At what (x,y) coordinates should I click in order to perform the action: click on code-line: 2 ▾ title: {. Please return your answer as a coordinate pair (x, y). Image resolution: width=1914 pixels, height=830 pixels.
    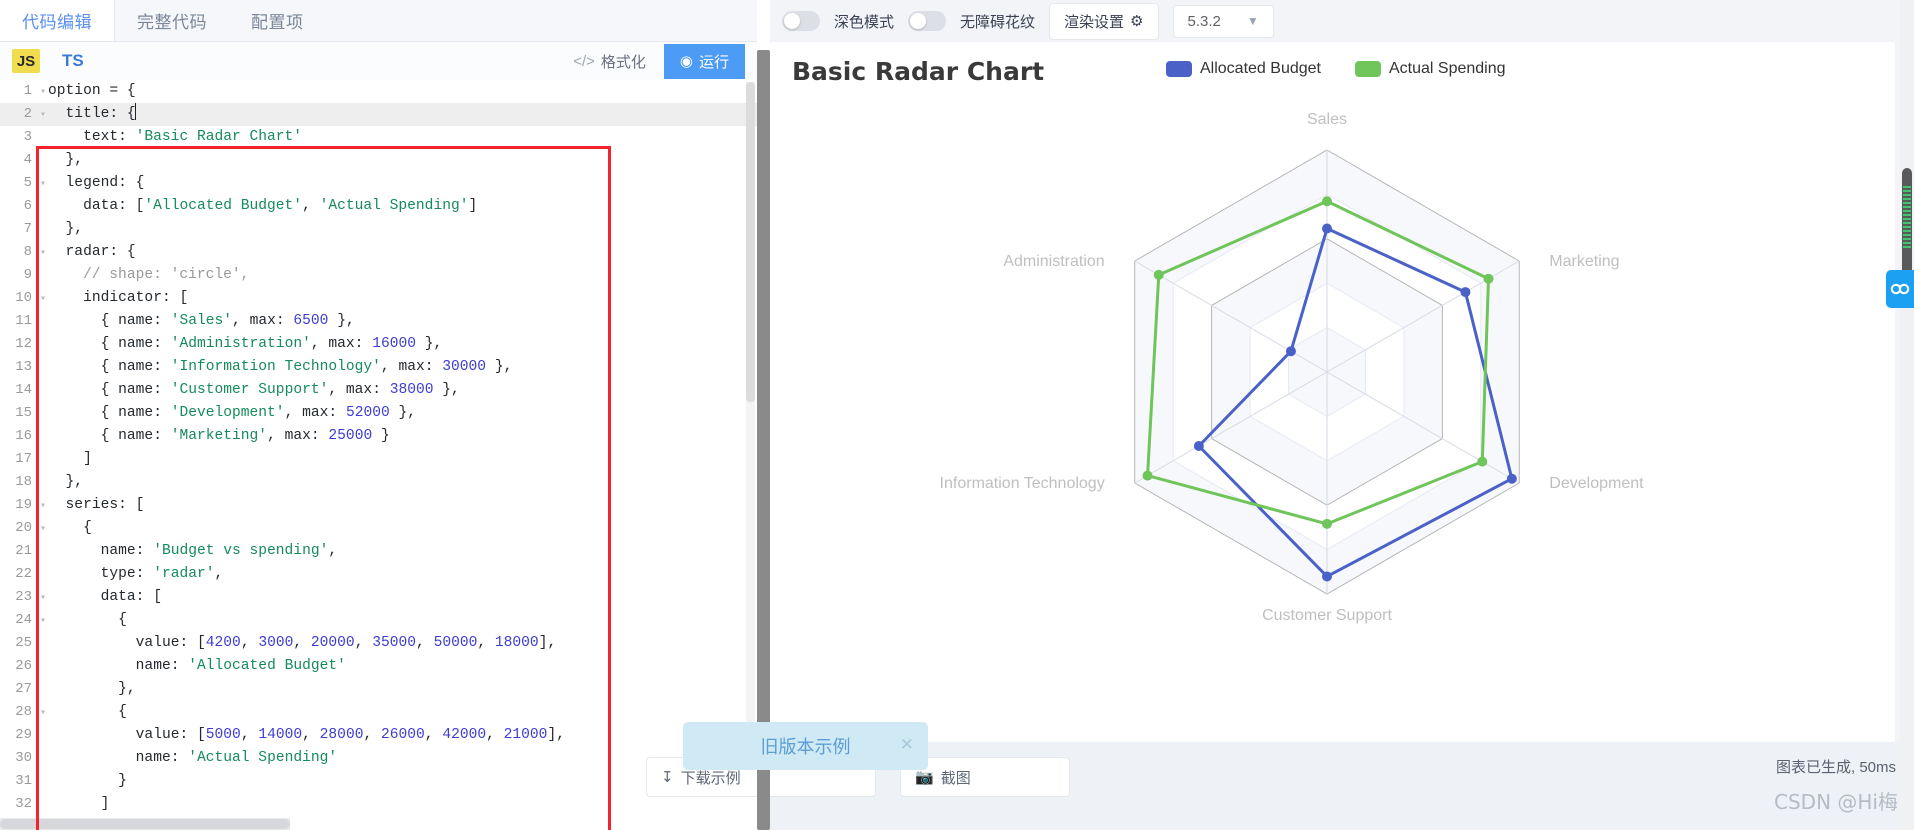
    Looking at the image, I should click on (378, 114).